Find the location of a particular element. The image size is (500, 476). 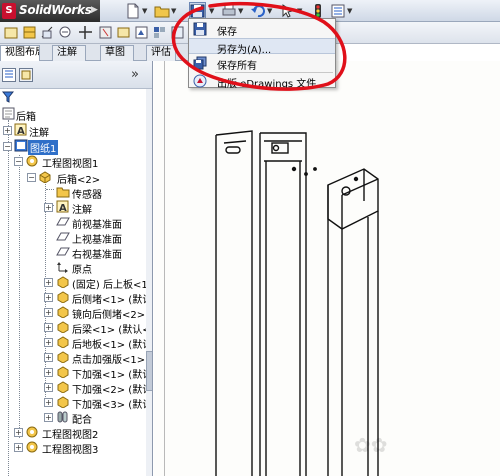

menu-item-save-all-label: 保存所有 is located at coordinates (237, 66).